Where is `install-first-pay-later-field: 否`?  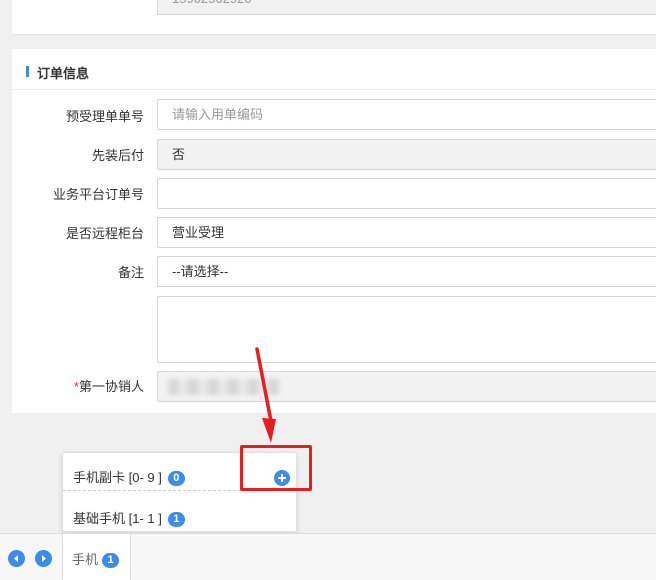
install-first-pay-later-field: 否 is located at coordinates (406, 154).